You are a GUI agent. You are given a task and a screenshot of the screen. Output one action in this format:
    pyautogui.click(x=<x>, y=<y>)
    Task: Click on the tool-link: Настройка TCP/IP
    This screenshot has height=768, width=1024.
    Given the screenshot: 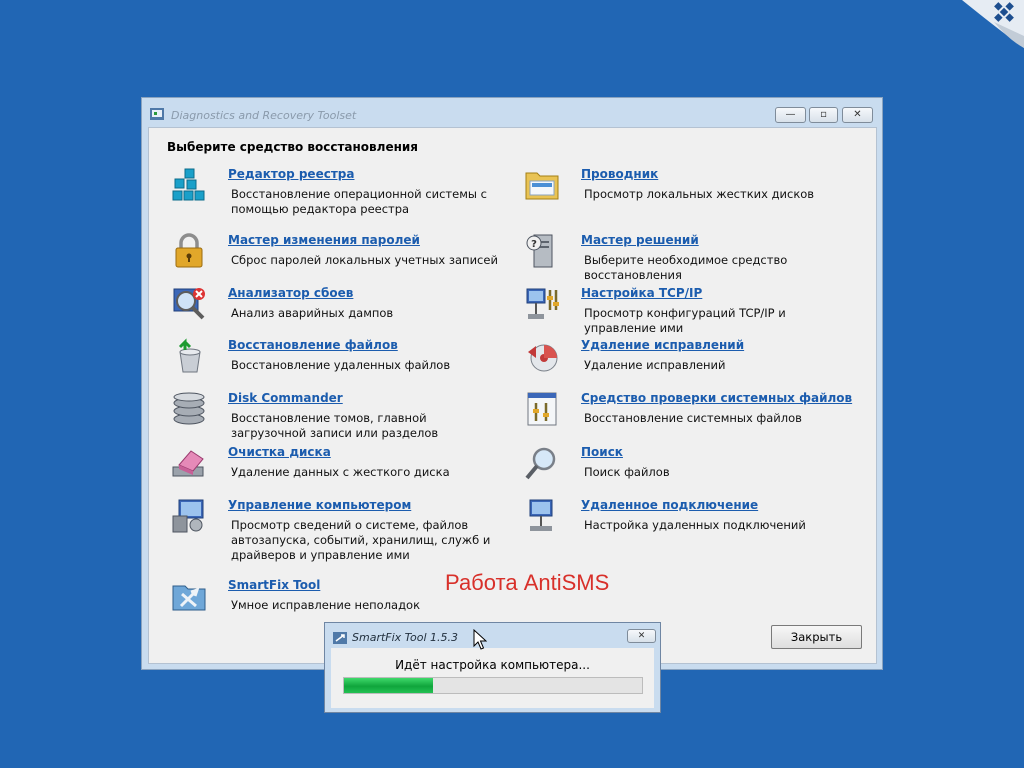 What is the action you would take?
    pyautogui.click(x=641, y=293)
    